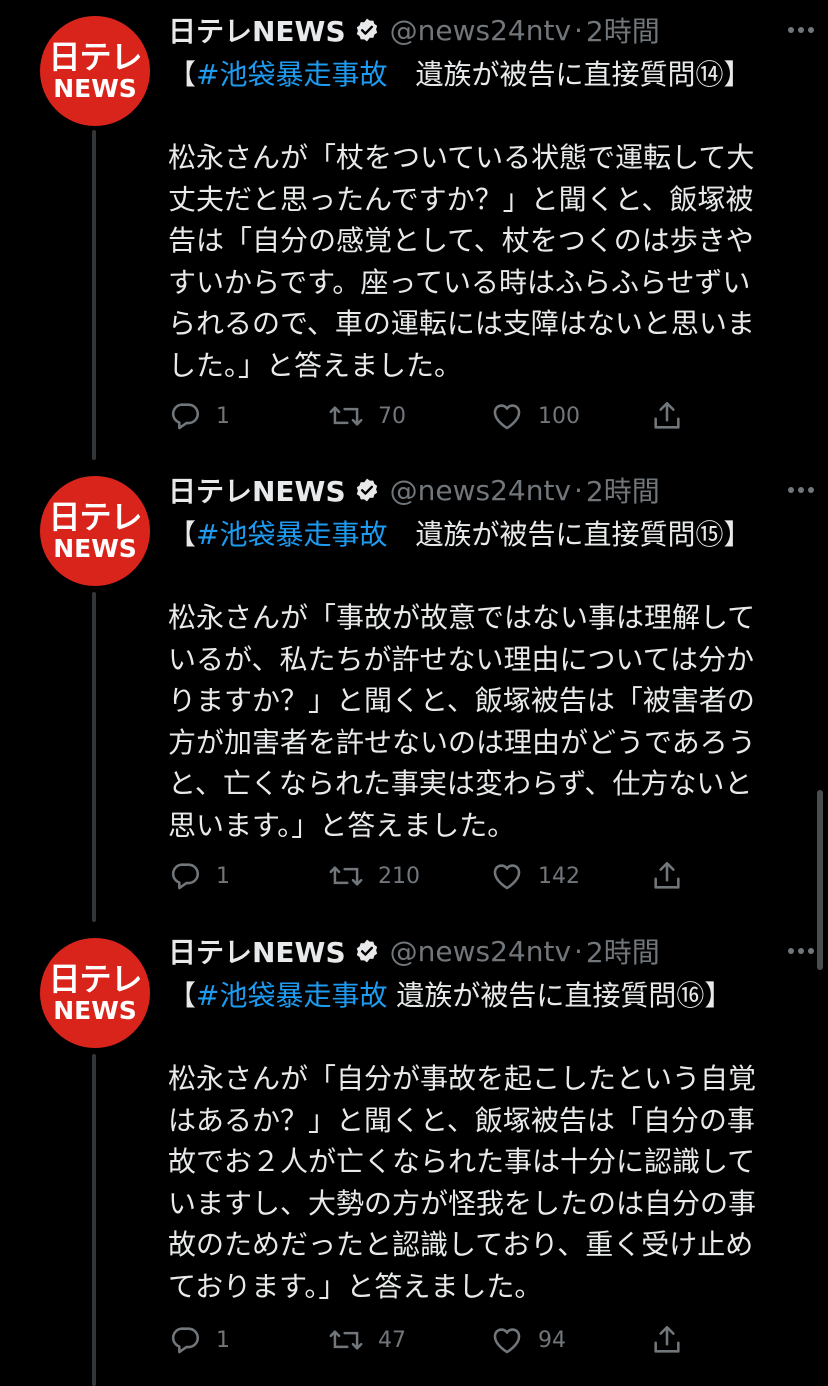 This screenshot has width=828, height=1386. What do you see at coordinates (392, 416) in the screenshot?
I see `retweet-count: 70` at bounding box center [392, 416].